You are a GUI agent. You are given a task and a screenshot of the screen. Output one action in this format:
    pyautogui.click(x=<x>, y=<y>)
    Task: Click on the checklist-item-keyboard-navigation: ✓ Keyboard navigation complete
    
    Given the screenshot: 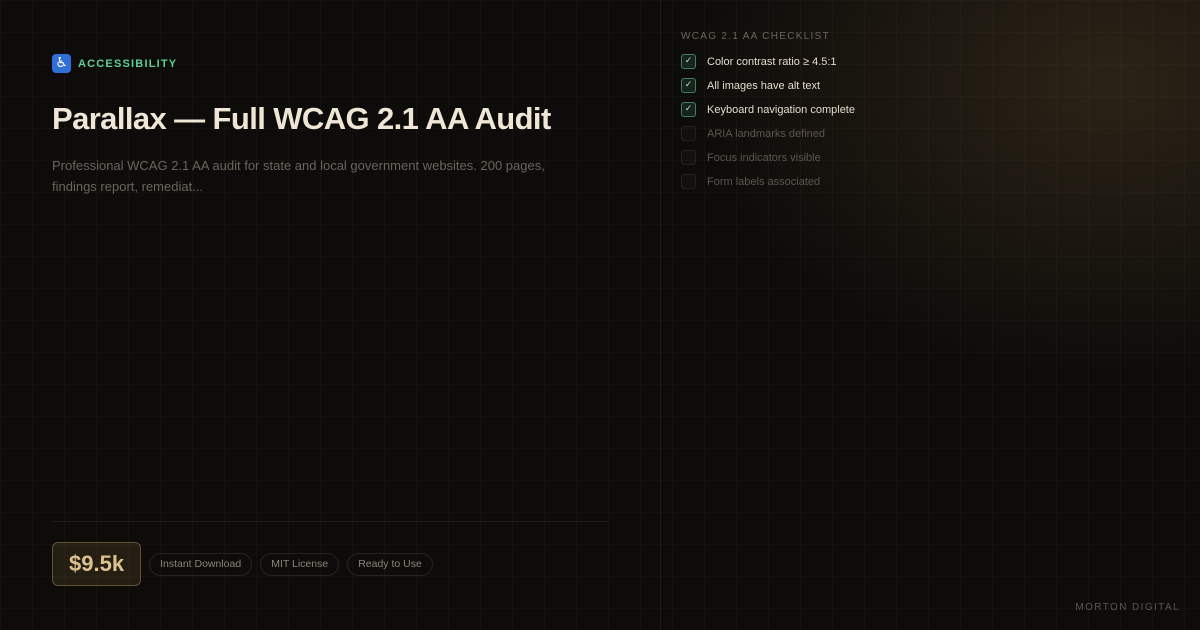 What is the action you would take?
    pyautogui.click(x=768, y=109)
    